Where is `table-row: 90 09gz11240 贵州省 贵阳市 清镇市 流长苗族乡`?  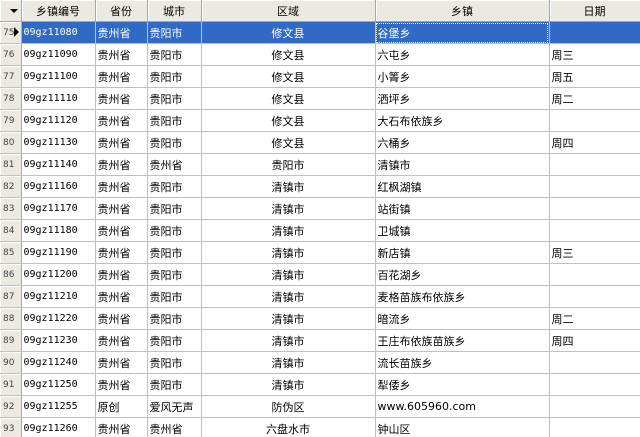
table-row: 90 09gz11240 贵州省 贵阳市 清镇市 流长苗族乡 is located at coordinates (320, 362).